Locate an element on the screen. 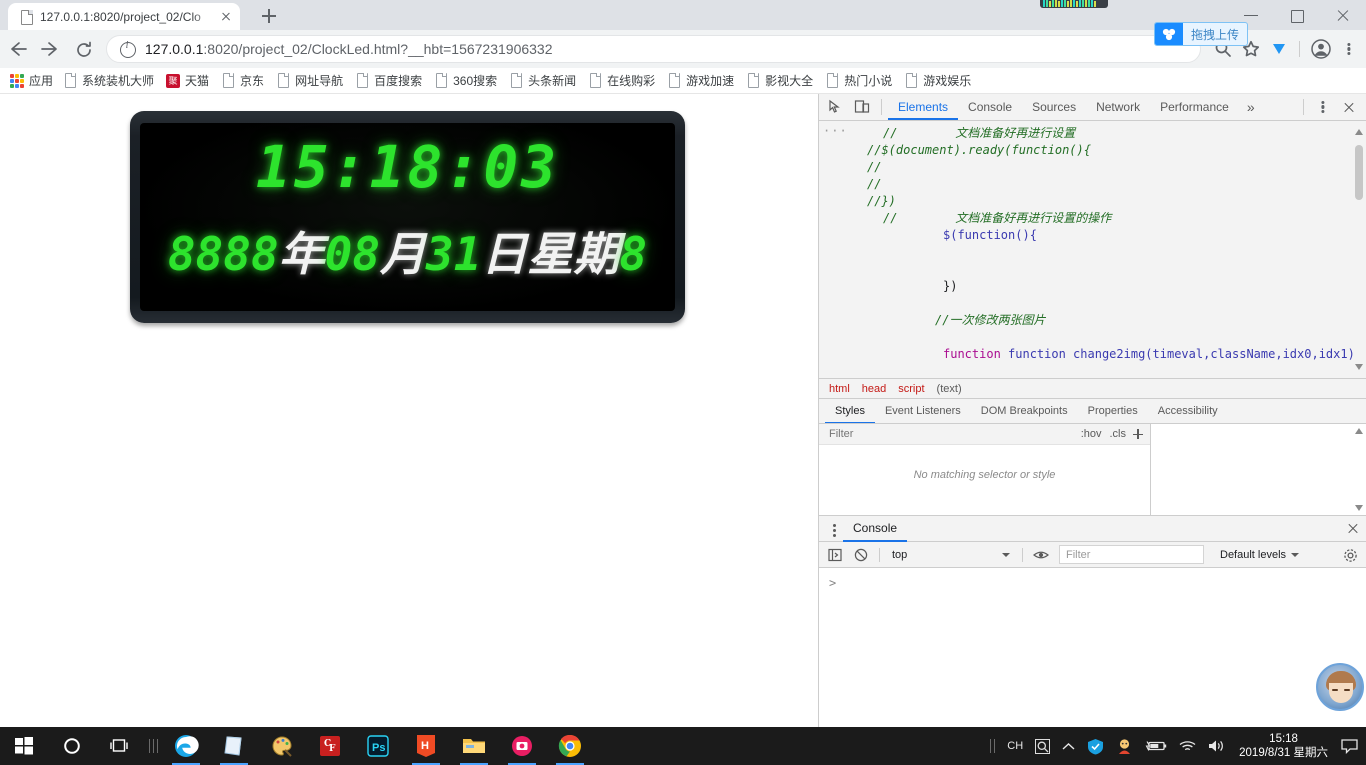 This screenshot has width=1366, height=765. bookmark-apps-button: 应用 is located at coordinates (31, 80).